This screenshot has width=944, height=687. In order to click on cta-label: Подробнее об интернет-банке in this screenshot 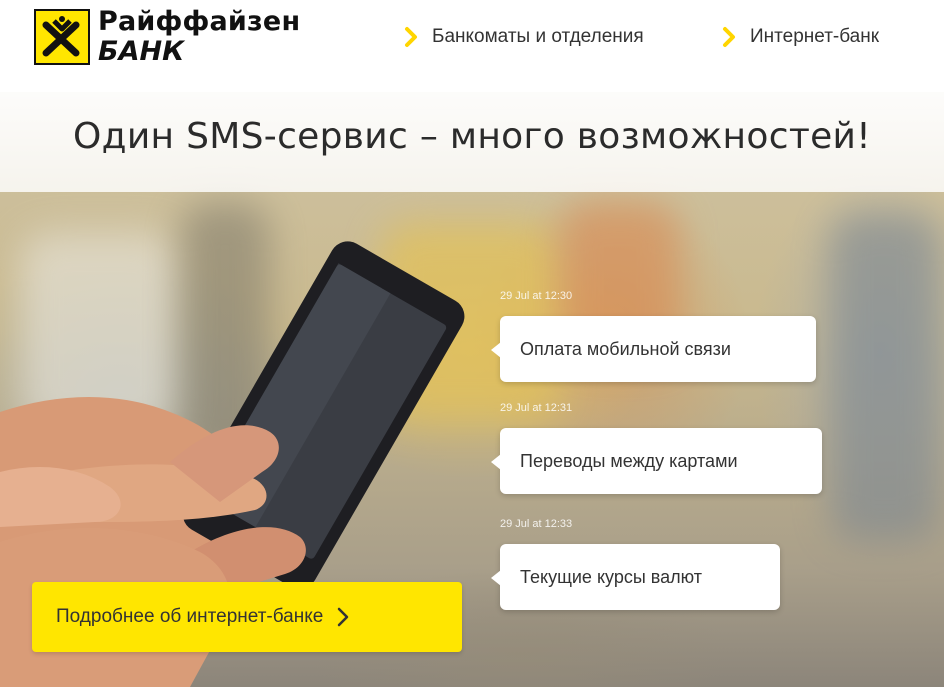, I will do `click(190, 616)`.